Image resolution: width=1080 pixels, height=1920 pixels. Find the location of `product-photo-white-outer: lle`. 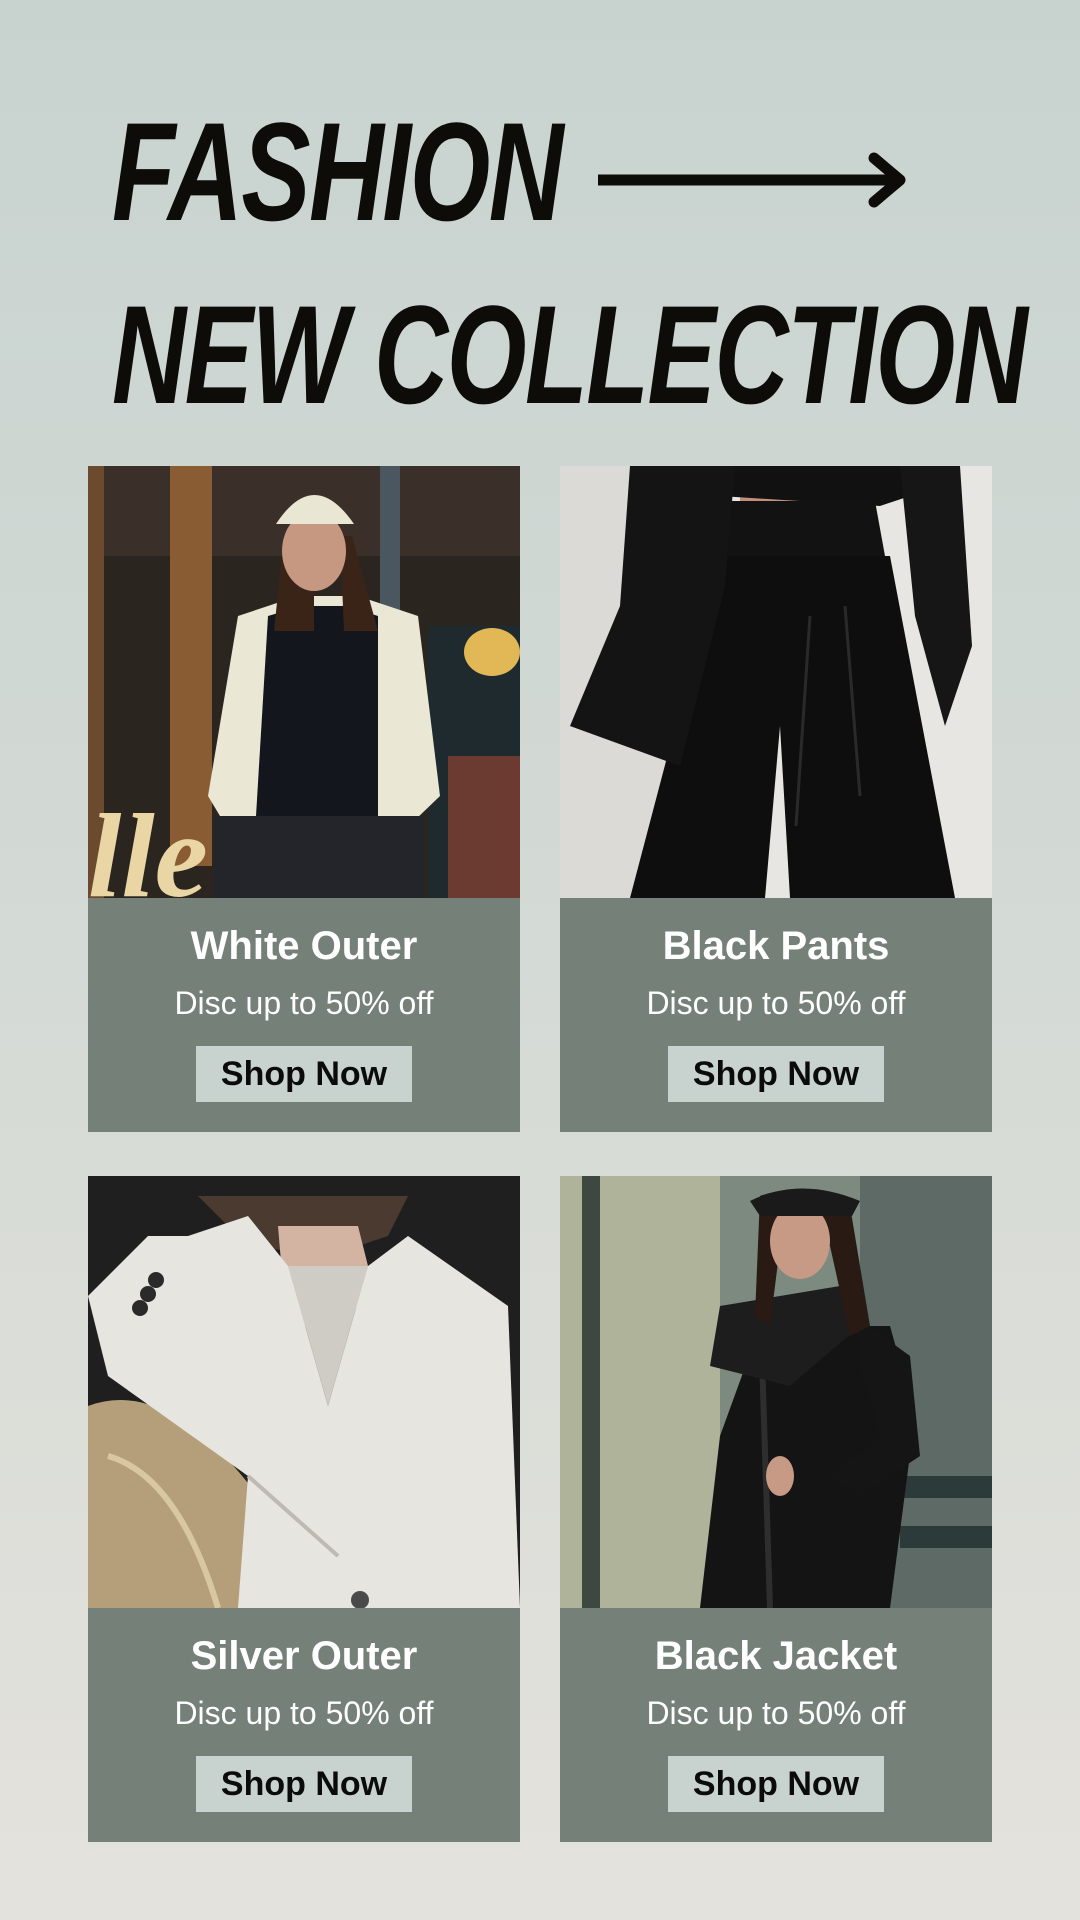

product-photo-white-outer: lle is located at coordinates (304, 682).